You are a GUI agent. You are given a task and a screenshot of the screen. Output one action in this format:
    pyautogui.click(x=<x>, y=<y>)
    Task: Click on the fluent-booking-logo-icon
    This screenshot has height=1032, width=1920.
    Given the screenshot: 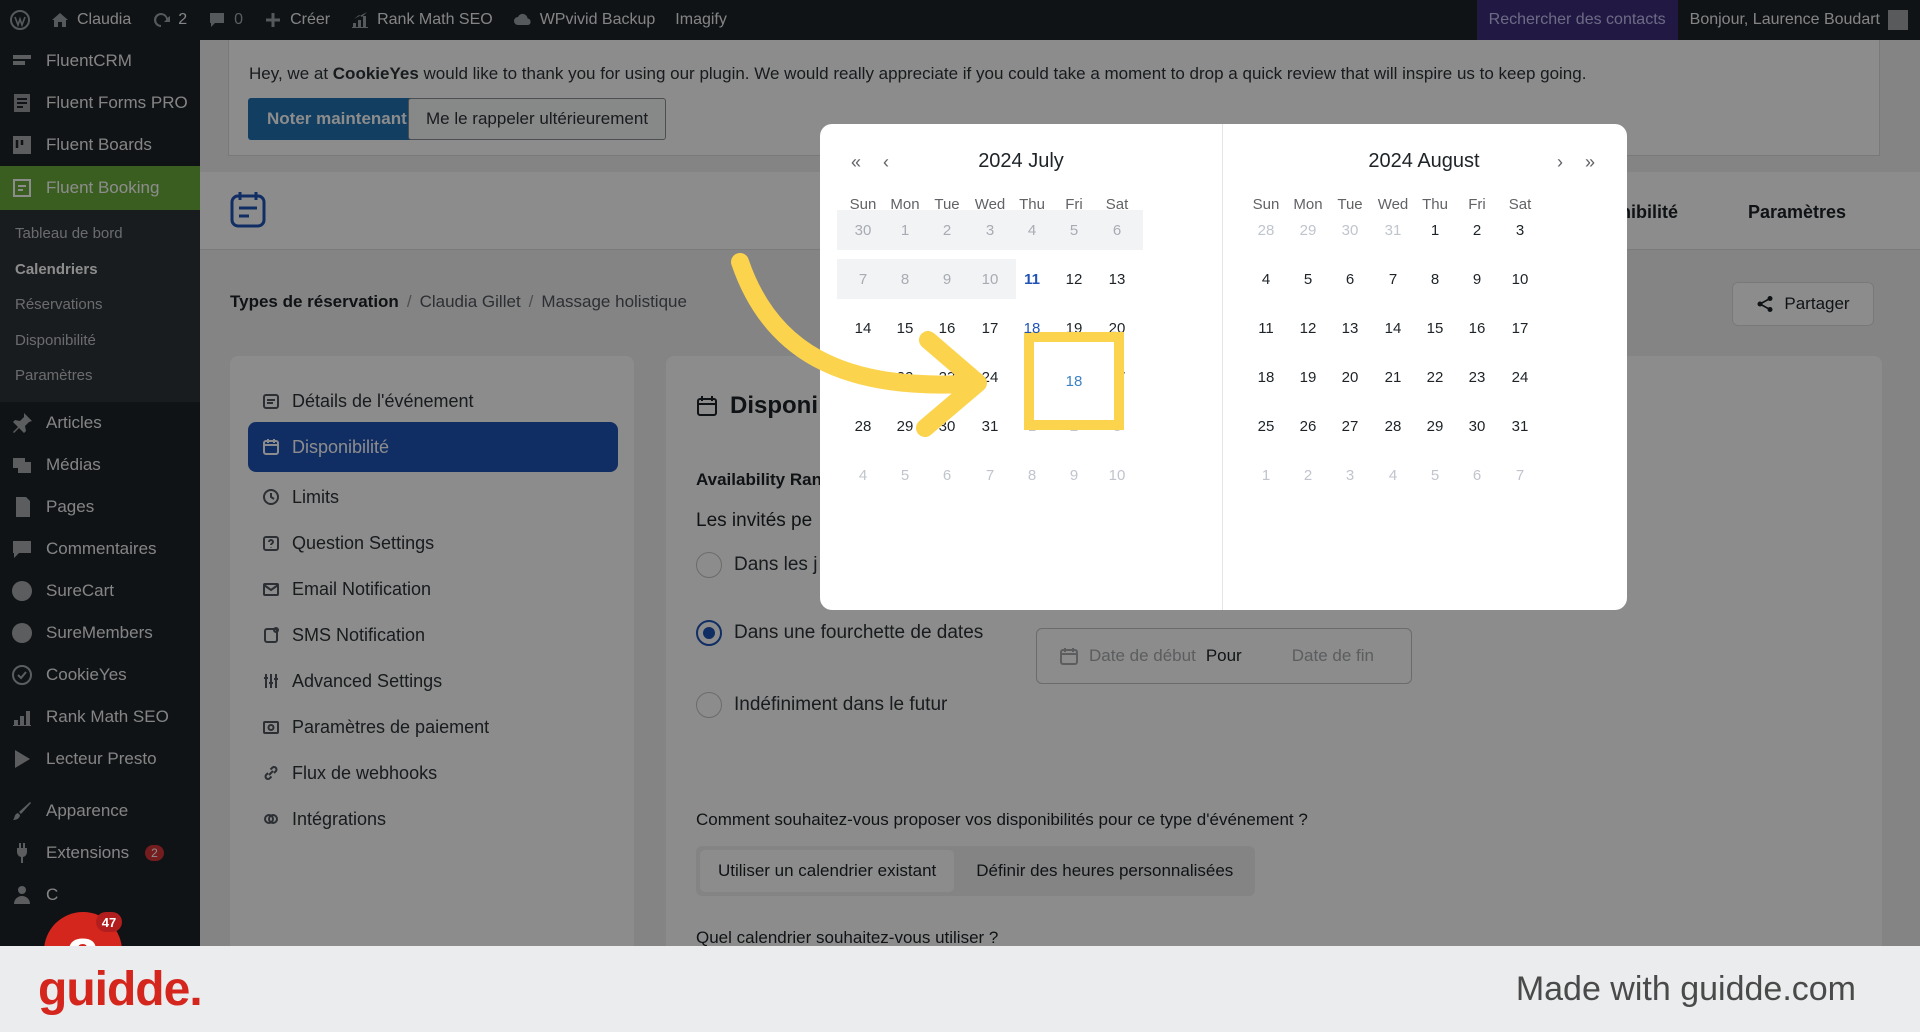 What is the action you would take?
    pyautogui.click(x=248, y=210)
    